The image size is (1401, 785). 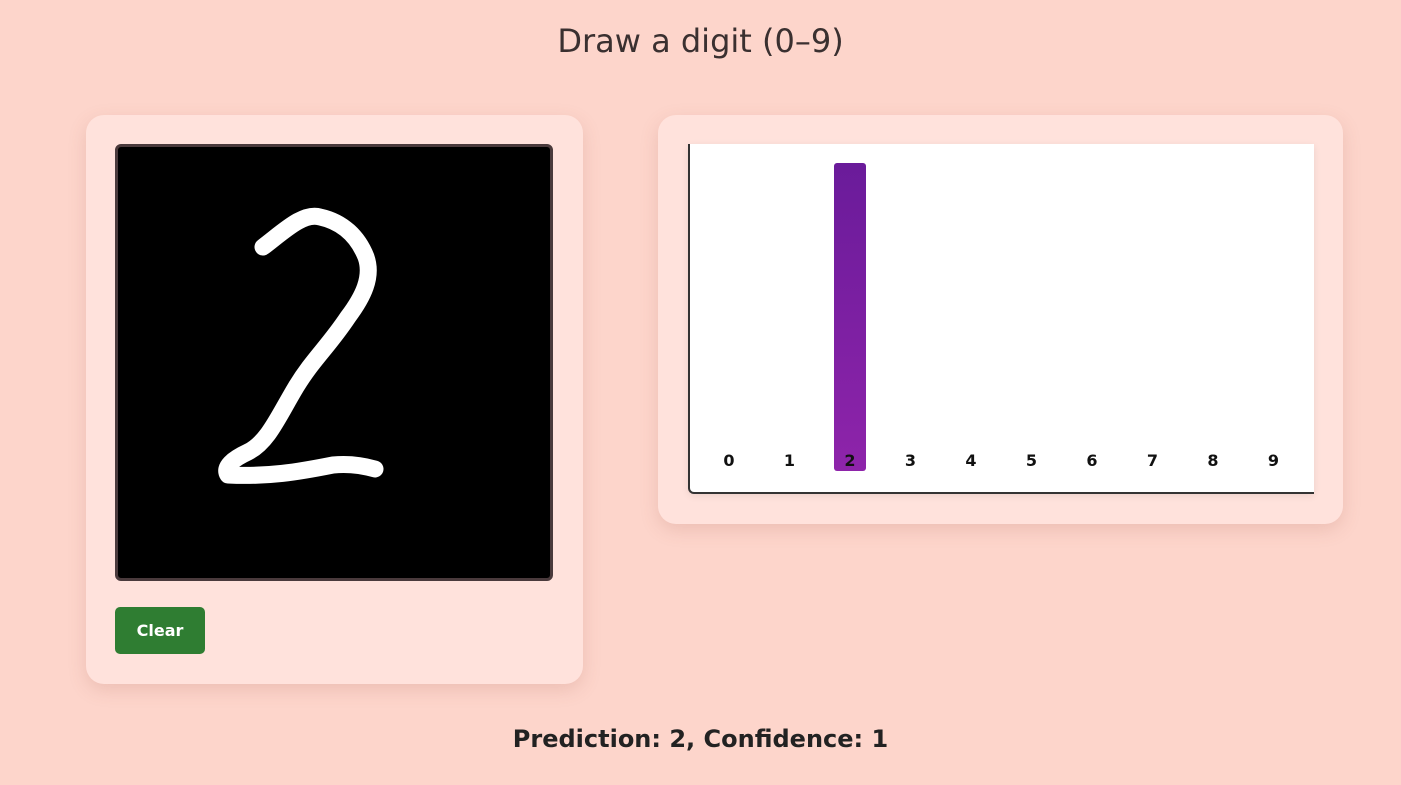 What do you see at coordinates (910, 460) in the screenshot?
I see `tick-label-3: 3` at bounding box center [910, 460].